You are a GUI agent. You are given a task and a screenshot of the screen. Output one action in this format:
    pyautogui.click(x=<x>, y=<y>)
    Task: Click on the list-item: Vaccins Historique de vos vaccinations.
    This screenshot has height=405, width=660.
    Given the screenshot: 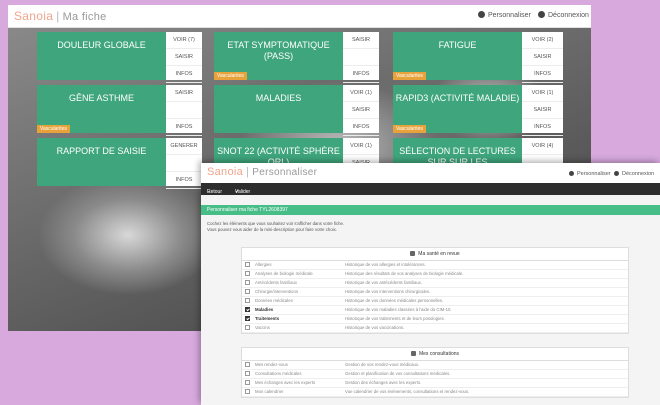 What is the action you would take?
    pyautogui.click(x=435, y=328)
    